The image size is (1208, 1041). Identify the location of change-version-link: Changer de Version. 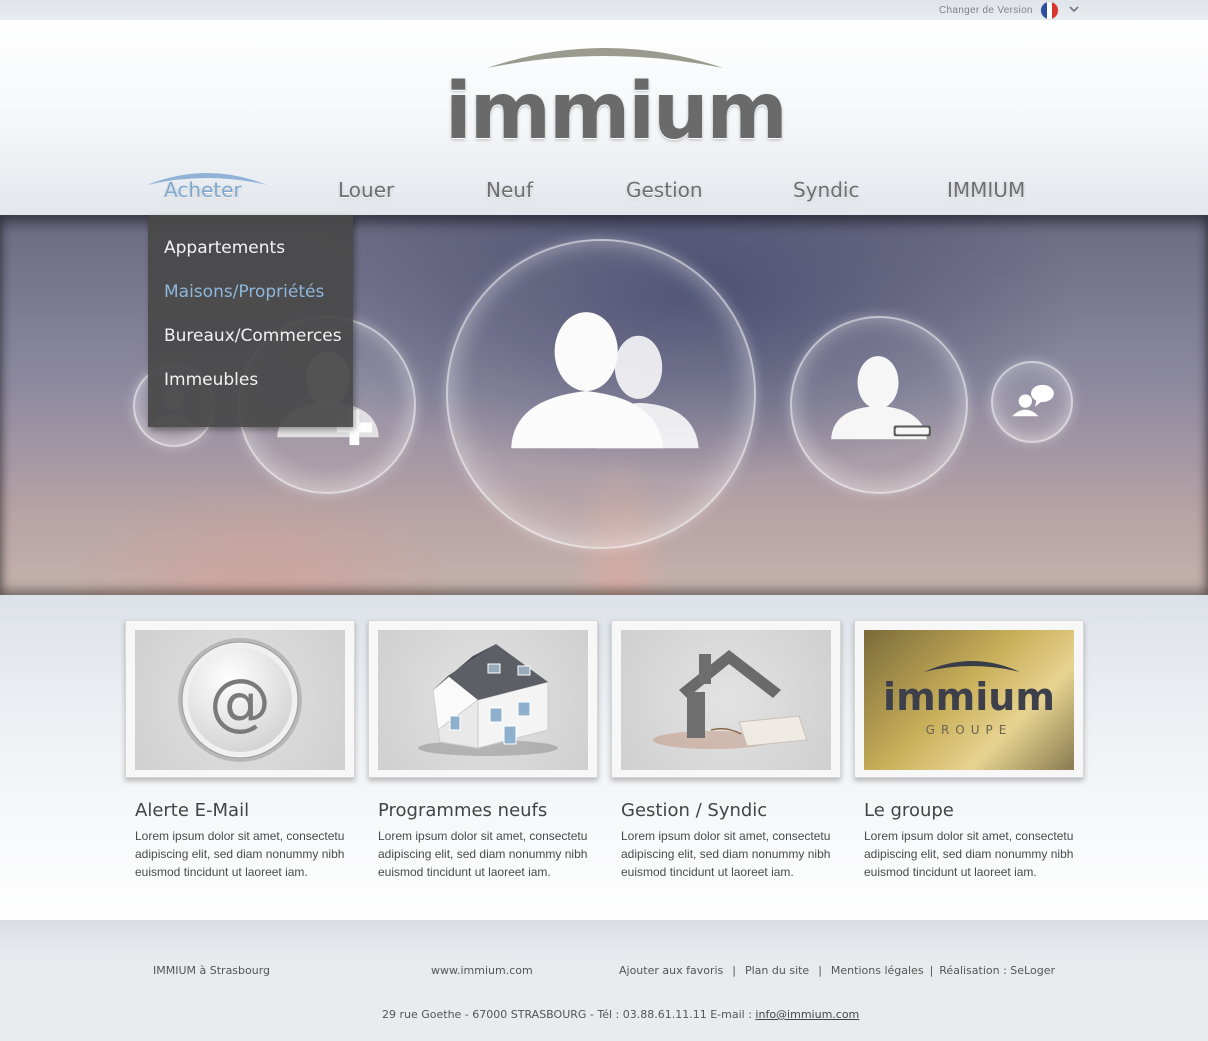
(986, 10).